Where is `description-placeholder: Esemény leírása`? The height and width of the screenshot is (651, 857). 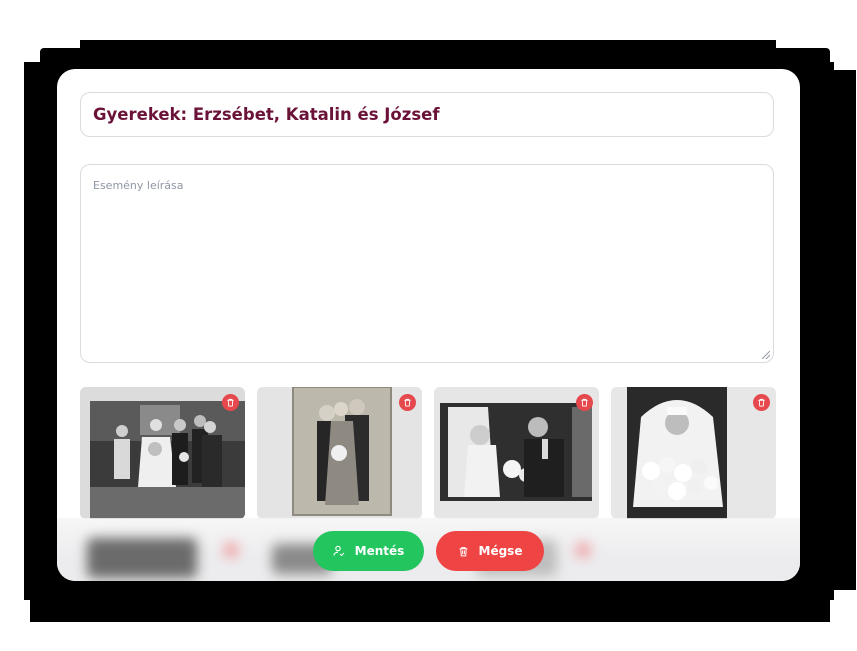
description-placeholder: Esemény leírása is located at coordinates (138, 185).